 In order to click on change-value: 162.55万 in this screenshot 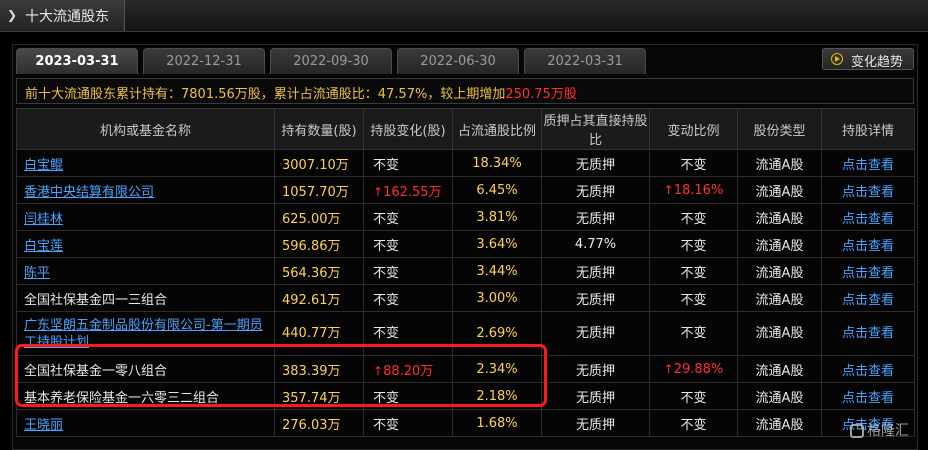, I will do `click(412, 192)`.